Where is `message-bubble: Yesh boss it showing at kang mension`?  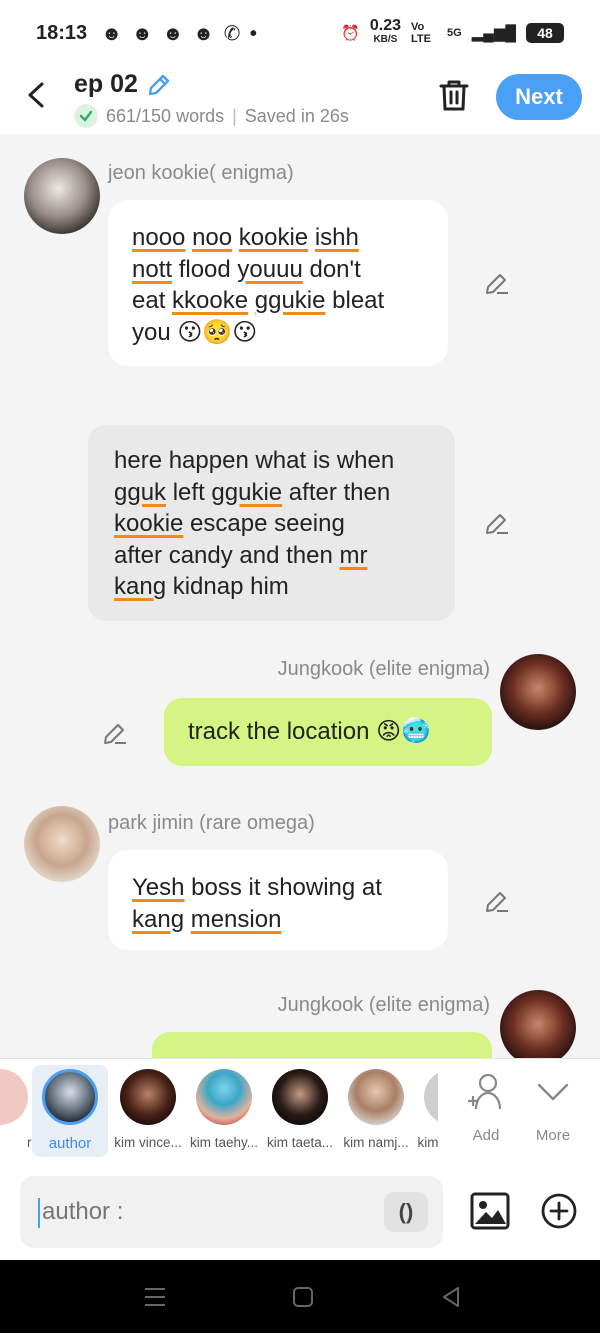
message-bubble: Yesh boss it showing at kang mension is located at coordinates (278, 900).